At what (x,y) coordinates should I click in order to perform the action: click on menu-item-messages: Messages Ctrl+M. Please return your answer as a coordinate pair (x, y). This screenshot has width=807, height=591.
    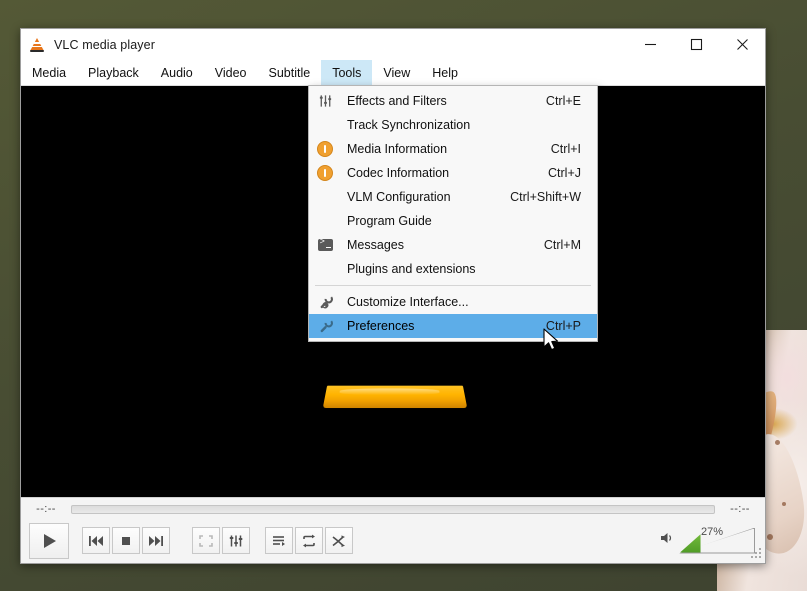
    Looking at the image, I should click on (453, 245).